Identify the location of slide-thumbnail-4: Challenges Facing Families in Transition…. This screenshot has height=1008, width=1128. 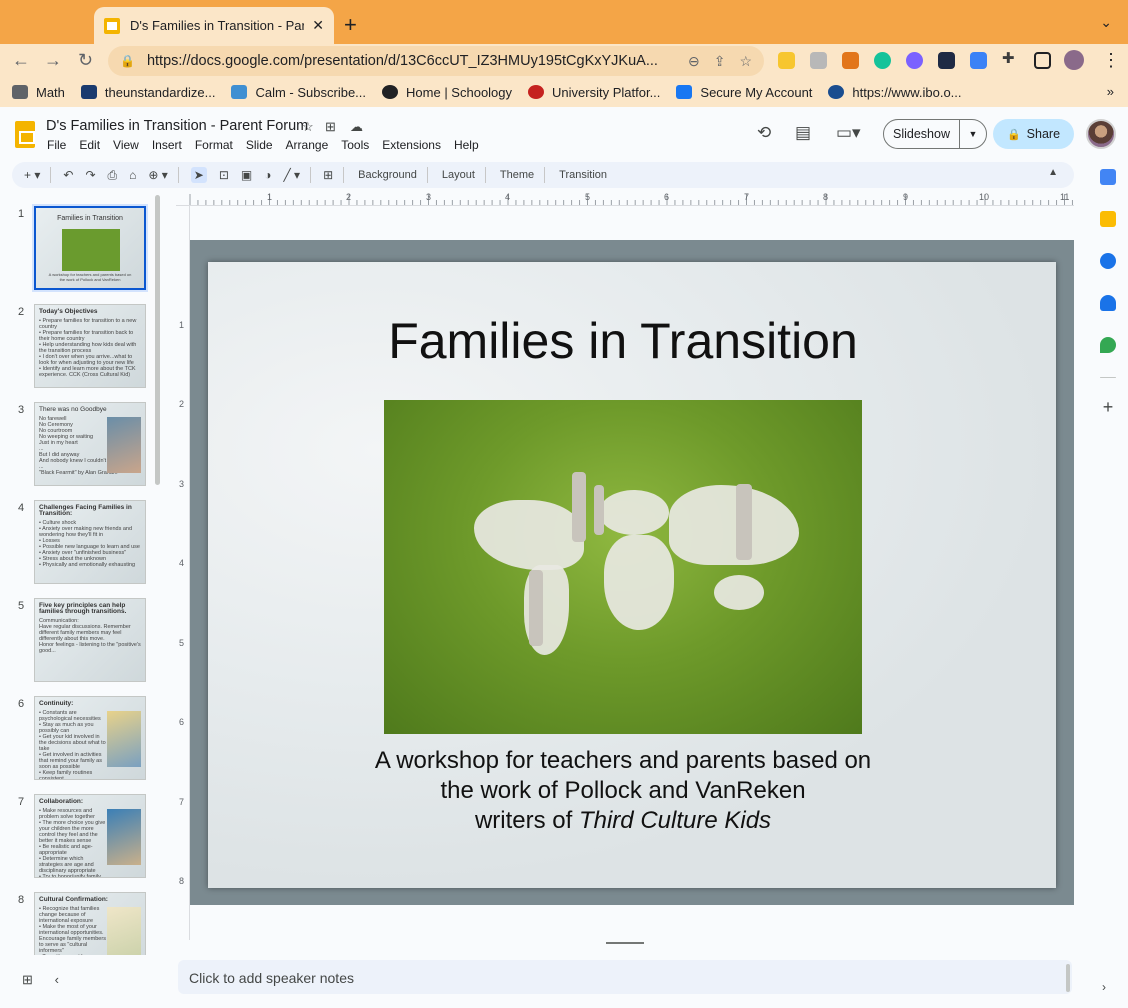
(90, 542).